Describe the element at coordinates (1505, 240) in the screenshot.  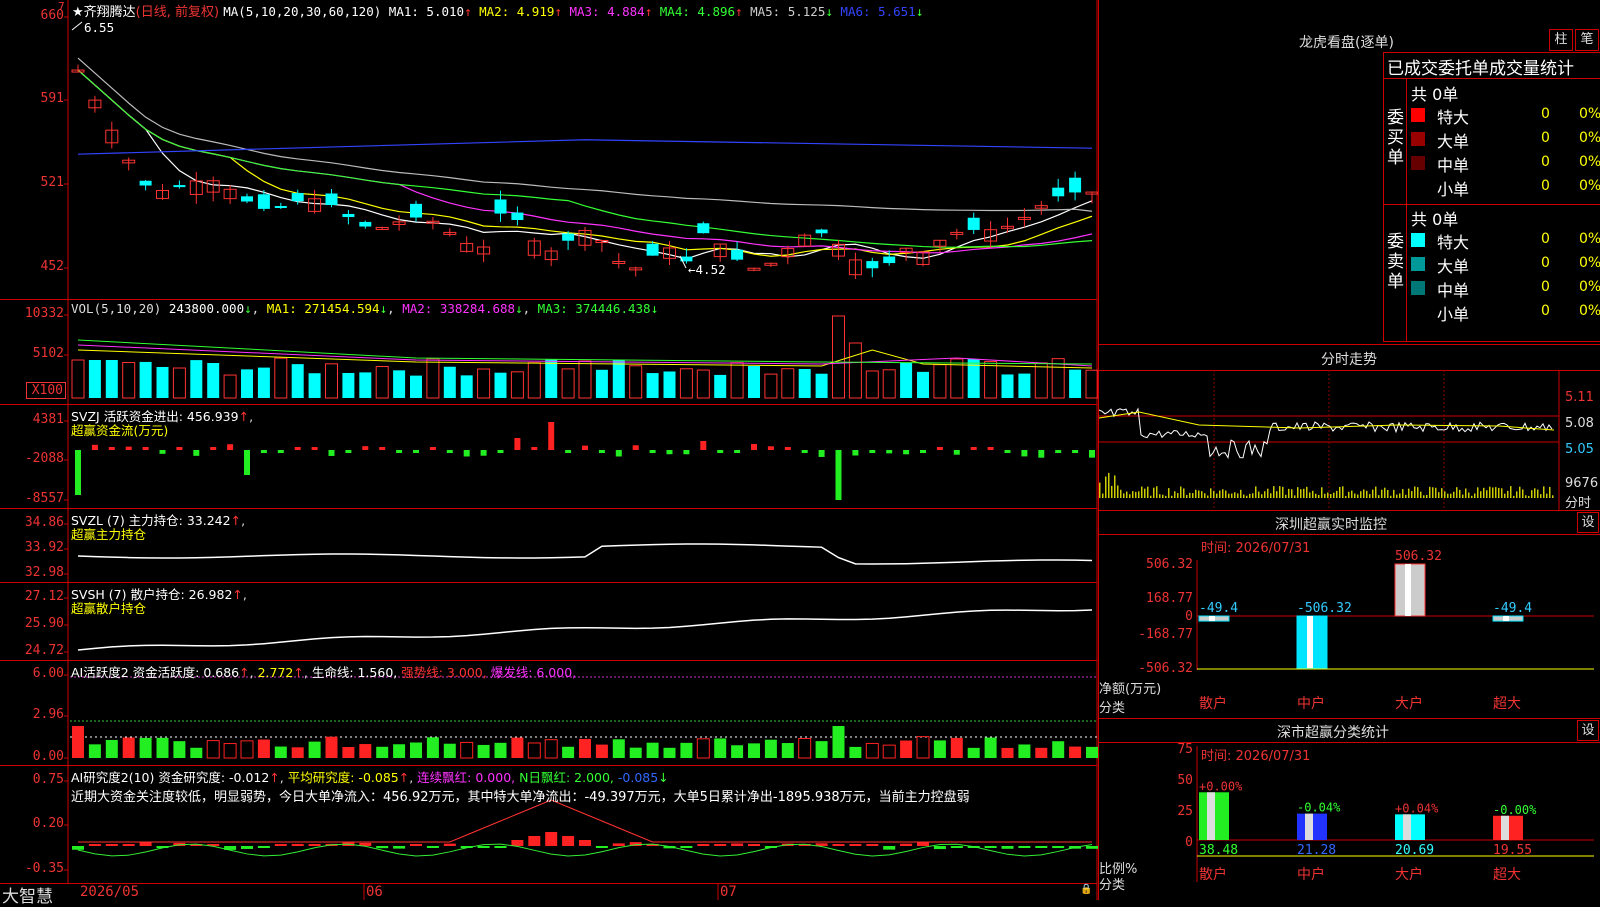
I see `lhb-row: 特大 0 0%` at that location.